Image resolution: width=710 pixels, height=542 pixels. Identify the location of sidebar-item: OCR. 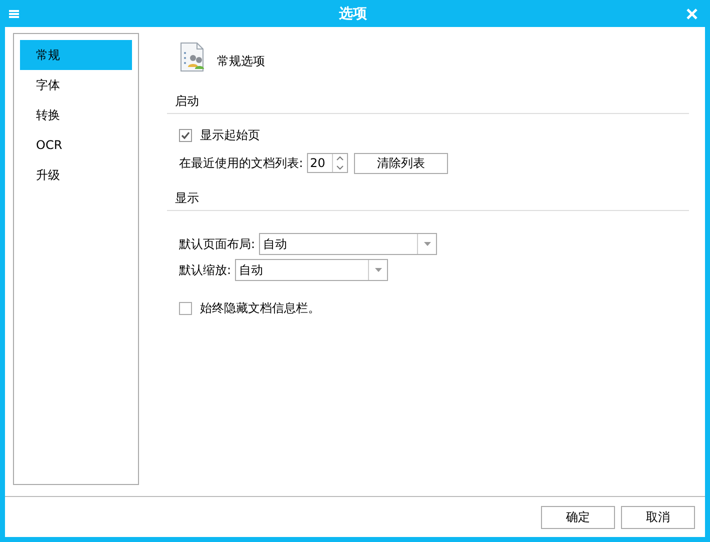
(76, 145).